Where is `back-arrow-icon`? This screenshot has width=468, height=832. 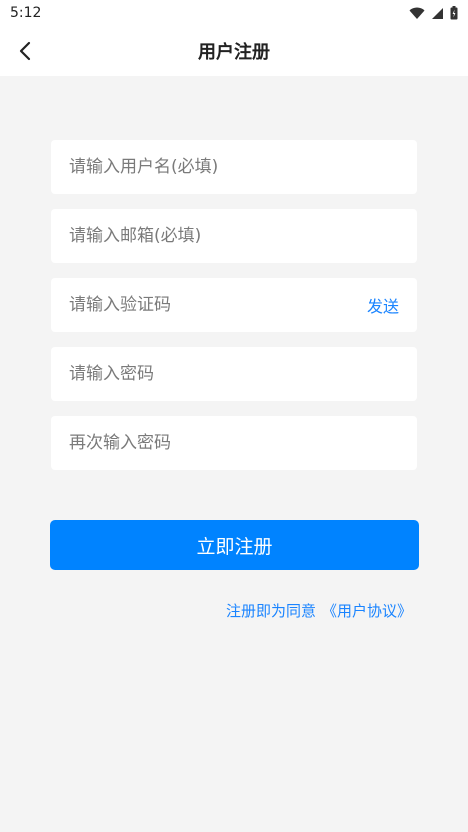
back-arrow-icon is located at coordinates (25, 51).